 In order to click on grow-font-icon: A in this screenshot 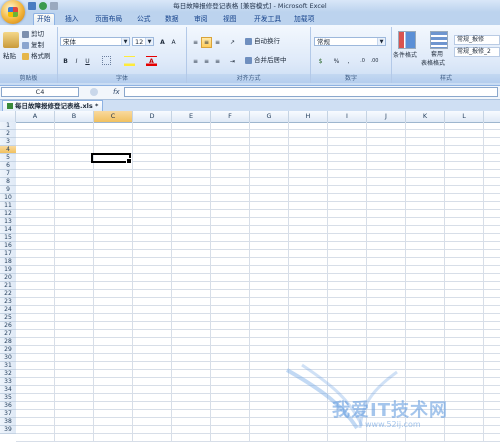, I will do `click(162, 42)`.